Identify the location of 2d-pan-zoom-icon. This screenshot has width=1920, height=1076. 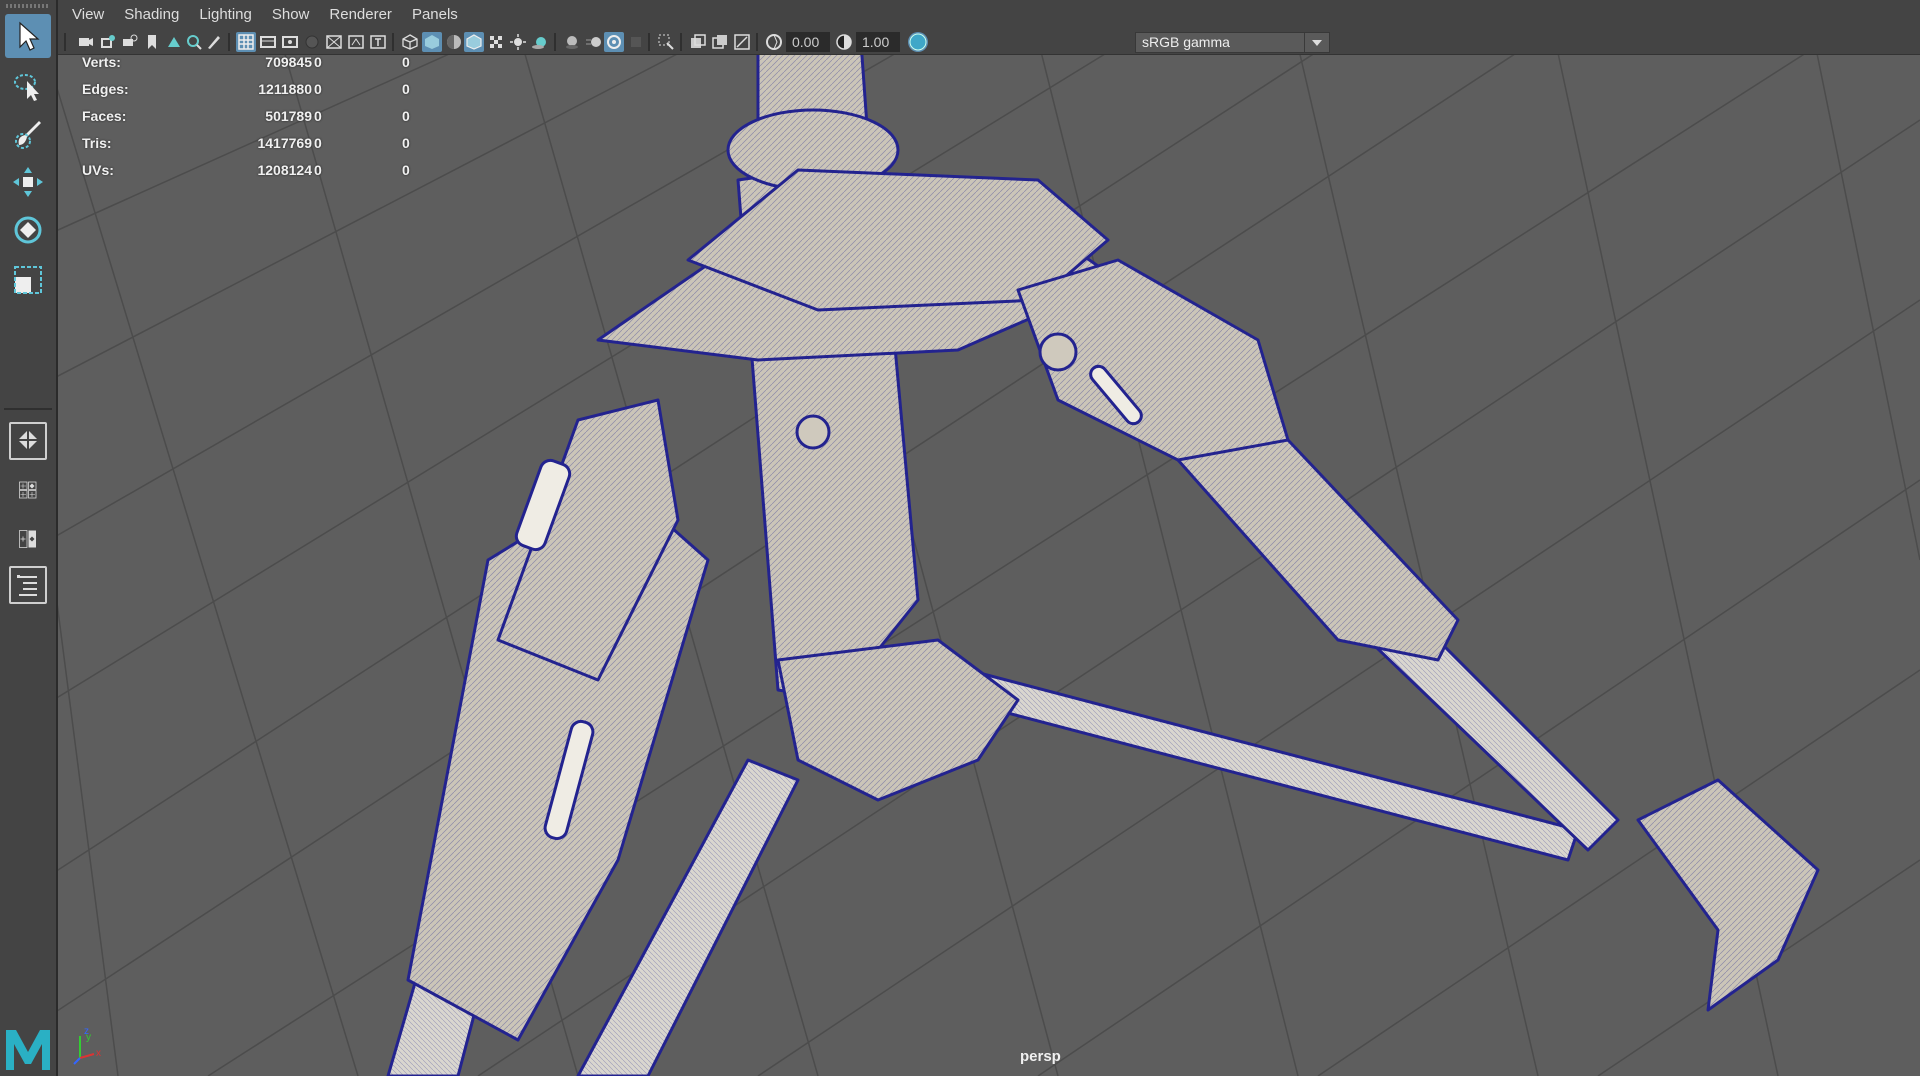
(194, 42).